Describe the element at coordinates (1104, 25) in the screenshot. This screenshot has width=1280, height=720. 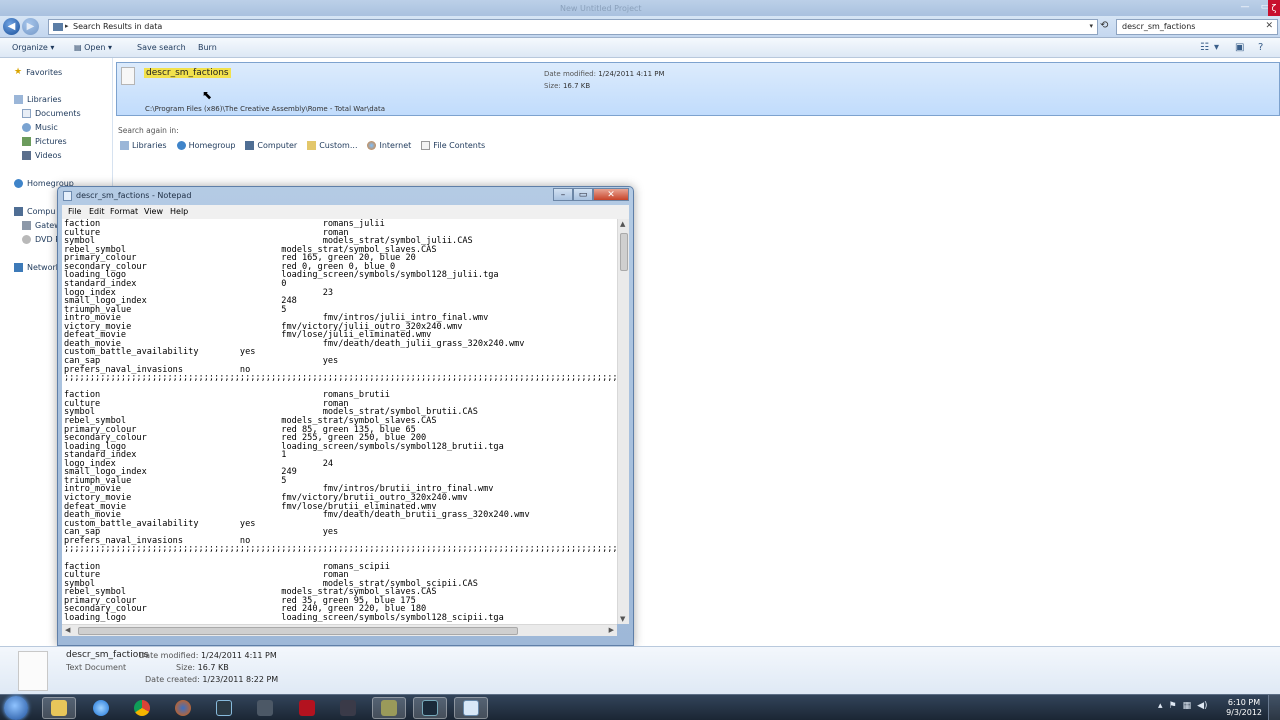
I see `refresh-icon: ⟲` at that location.